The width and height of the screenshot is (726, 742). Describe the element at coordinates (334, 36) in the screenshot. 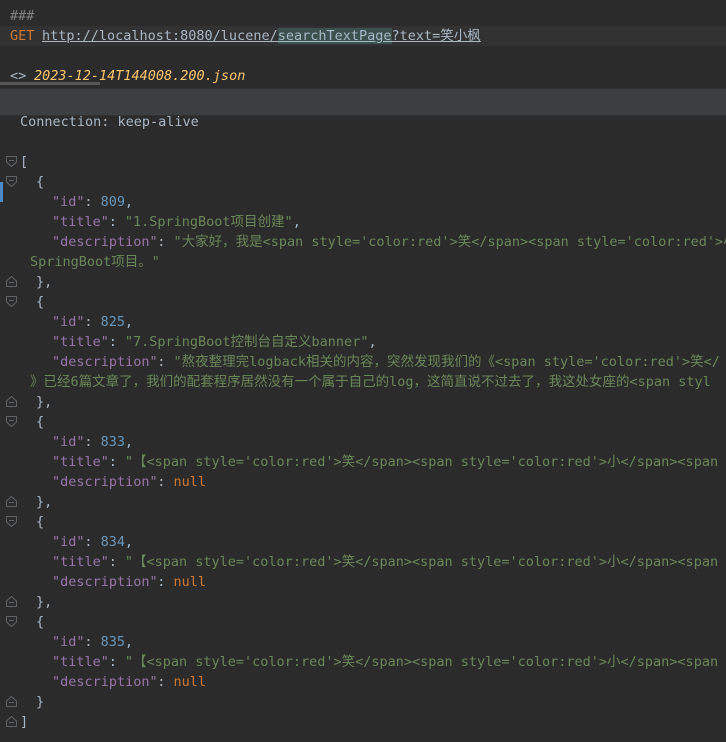

I see `request-url-path: searchTextPage` at that location.